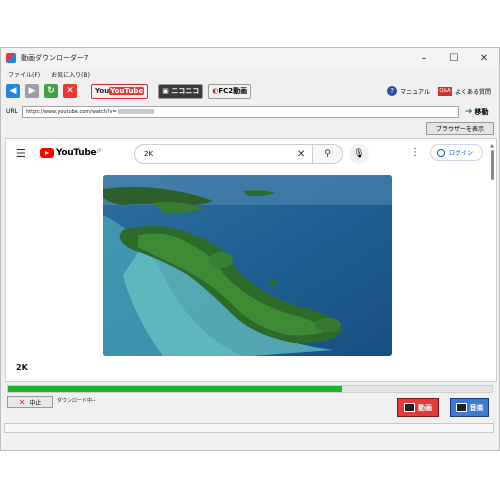 The image size is (500, 500). I want to click on url-bar: URL https://www.youtube.com/watch?v= ➔ 移動, so click(250, 111).